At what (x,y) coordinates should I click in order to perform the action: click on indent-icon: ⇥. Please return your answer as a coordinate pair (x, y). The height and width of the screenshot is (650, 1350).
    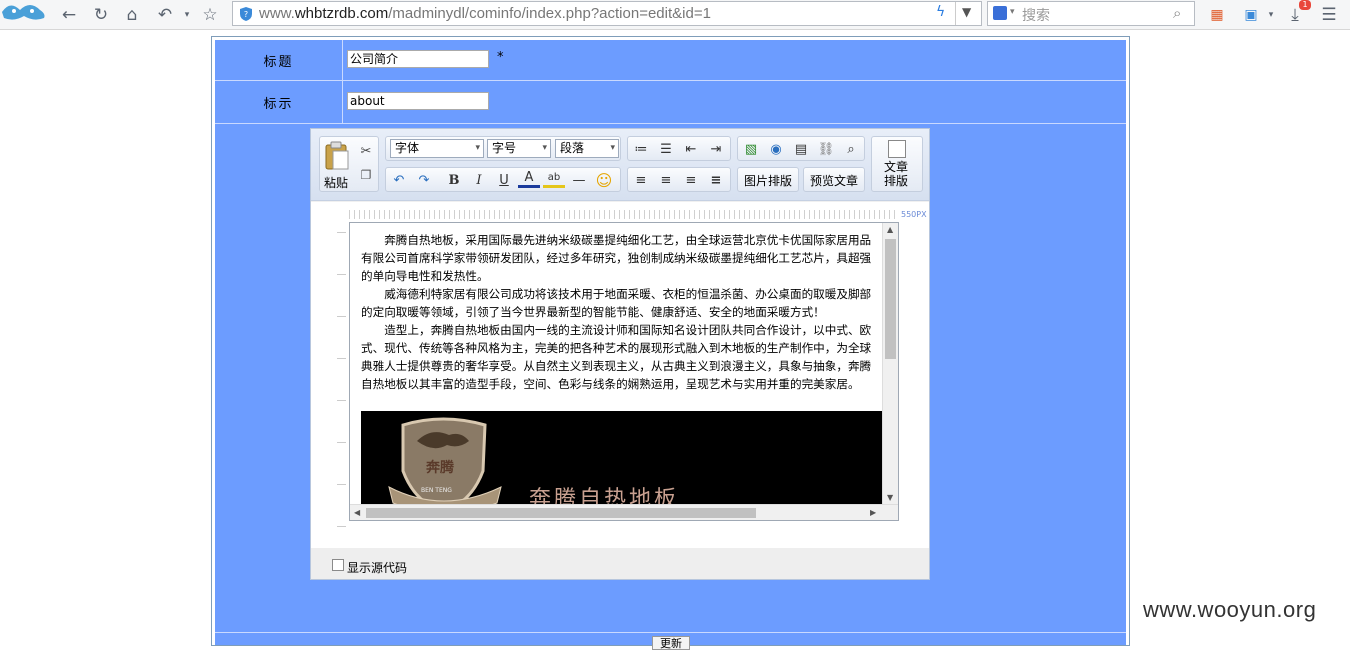
    Looking at the image, I should click on (716, 149).